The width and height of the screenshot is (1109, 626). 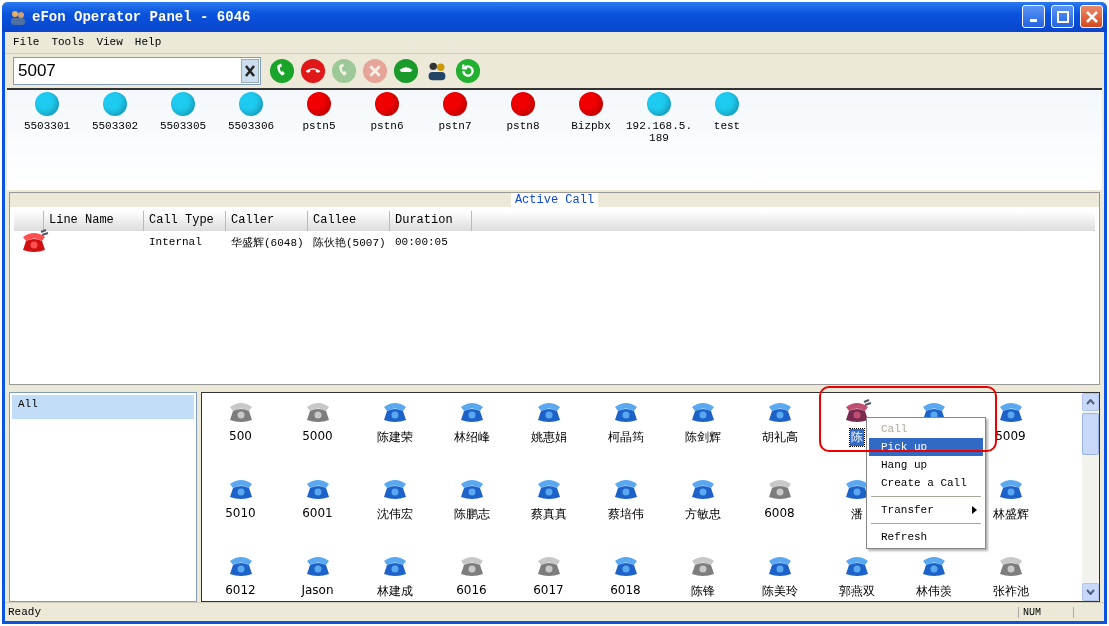 I want to click on trunk-label: pstn7, so click(x=455, y=125).